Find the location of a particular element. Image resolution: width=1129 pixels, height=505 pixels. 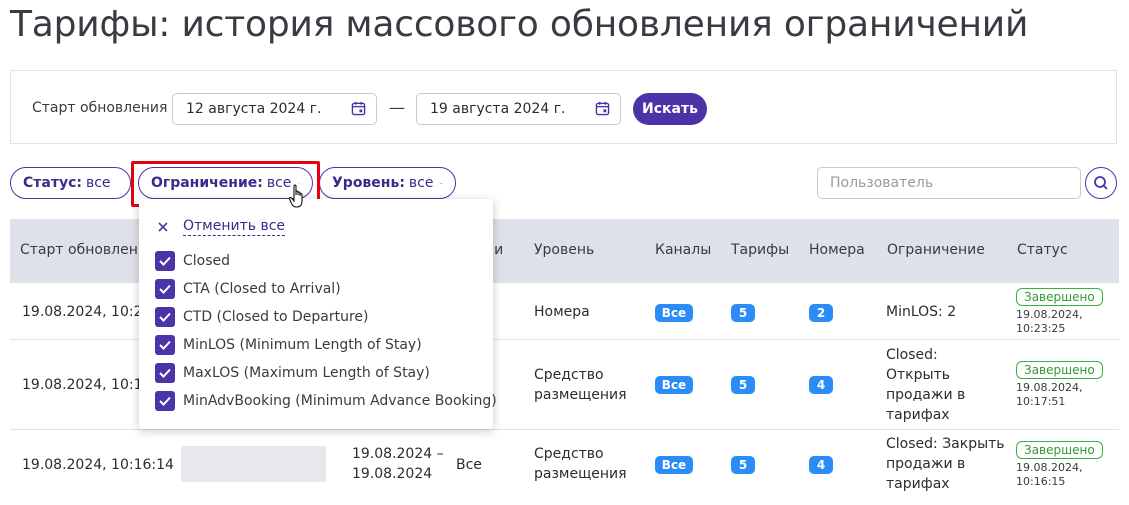

option-label: Closed is located at coordinates (207, 261).